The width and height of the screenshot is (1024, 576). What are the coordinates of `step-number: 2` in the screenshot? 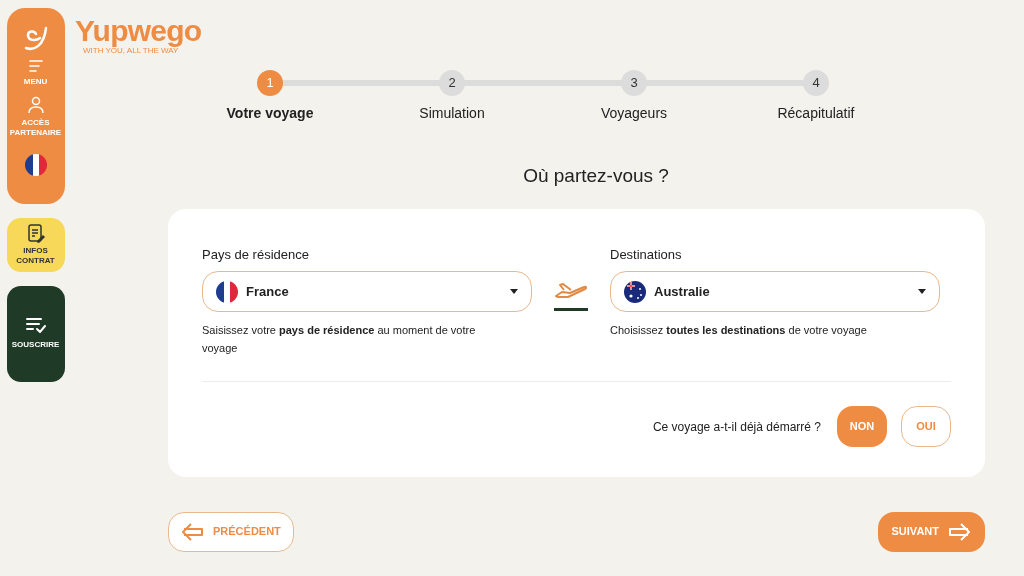 It's located at (452, 83).